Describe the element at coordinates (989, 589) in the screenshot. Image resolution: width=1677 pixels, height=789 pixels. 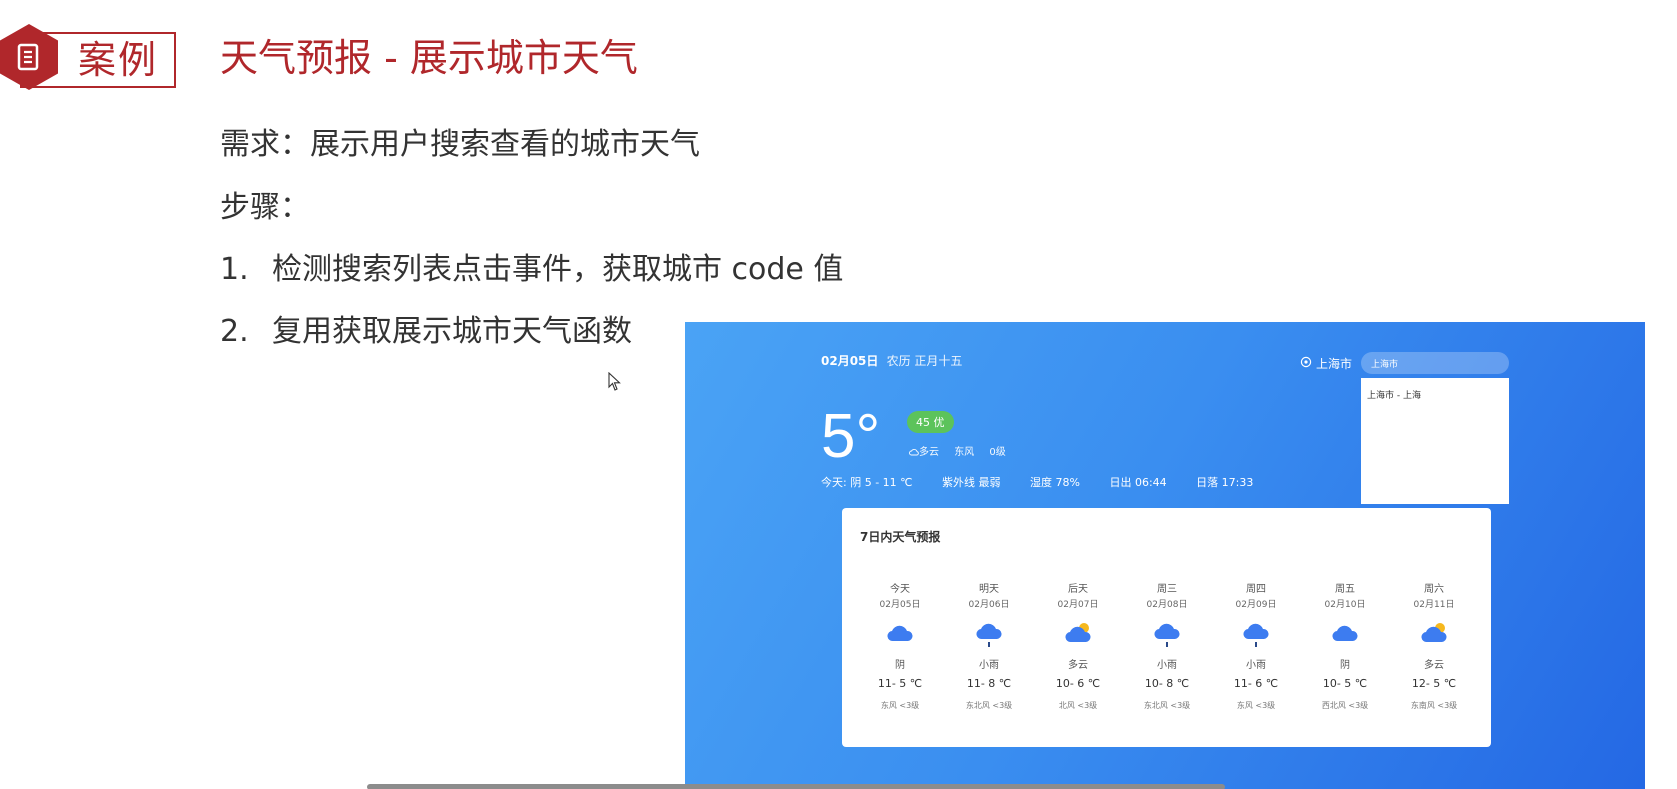
I see `day-name: 明天` at that location.